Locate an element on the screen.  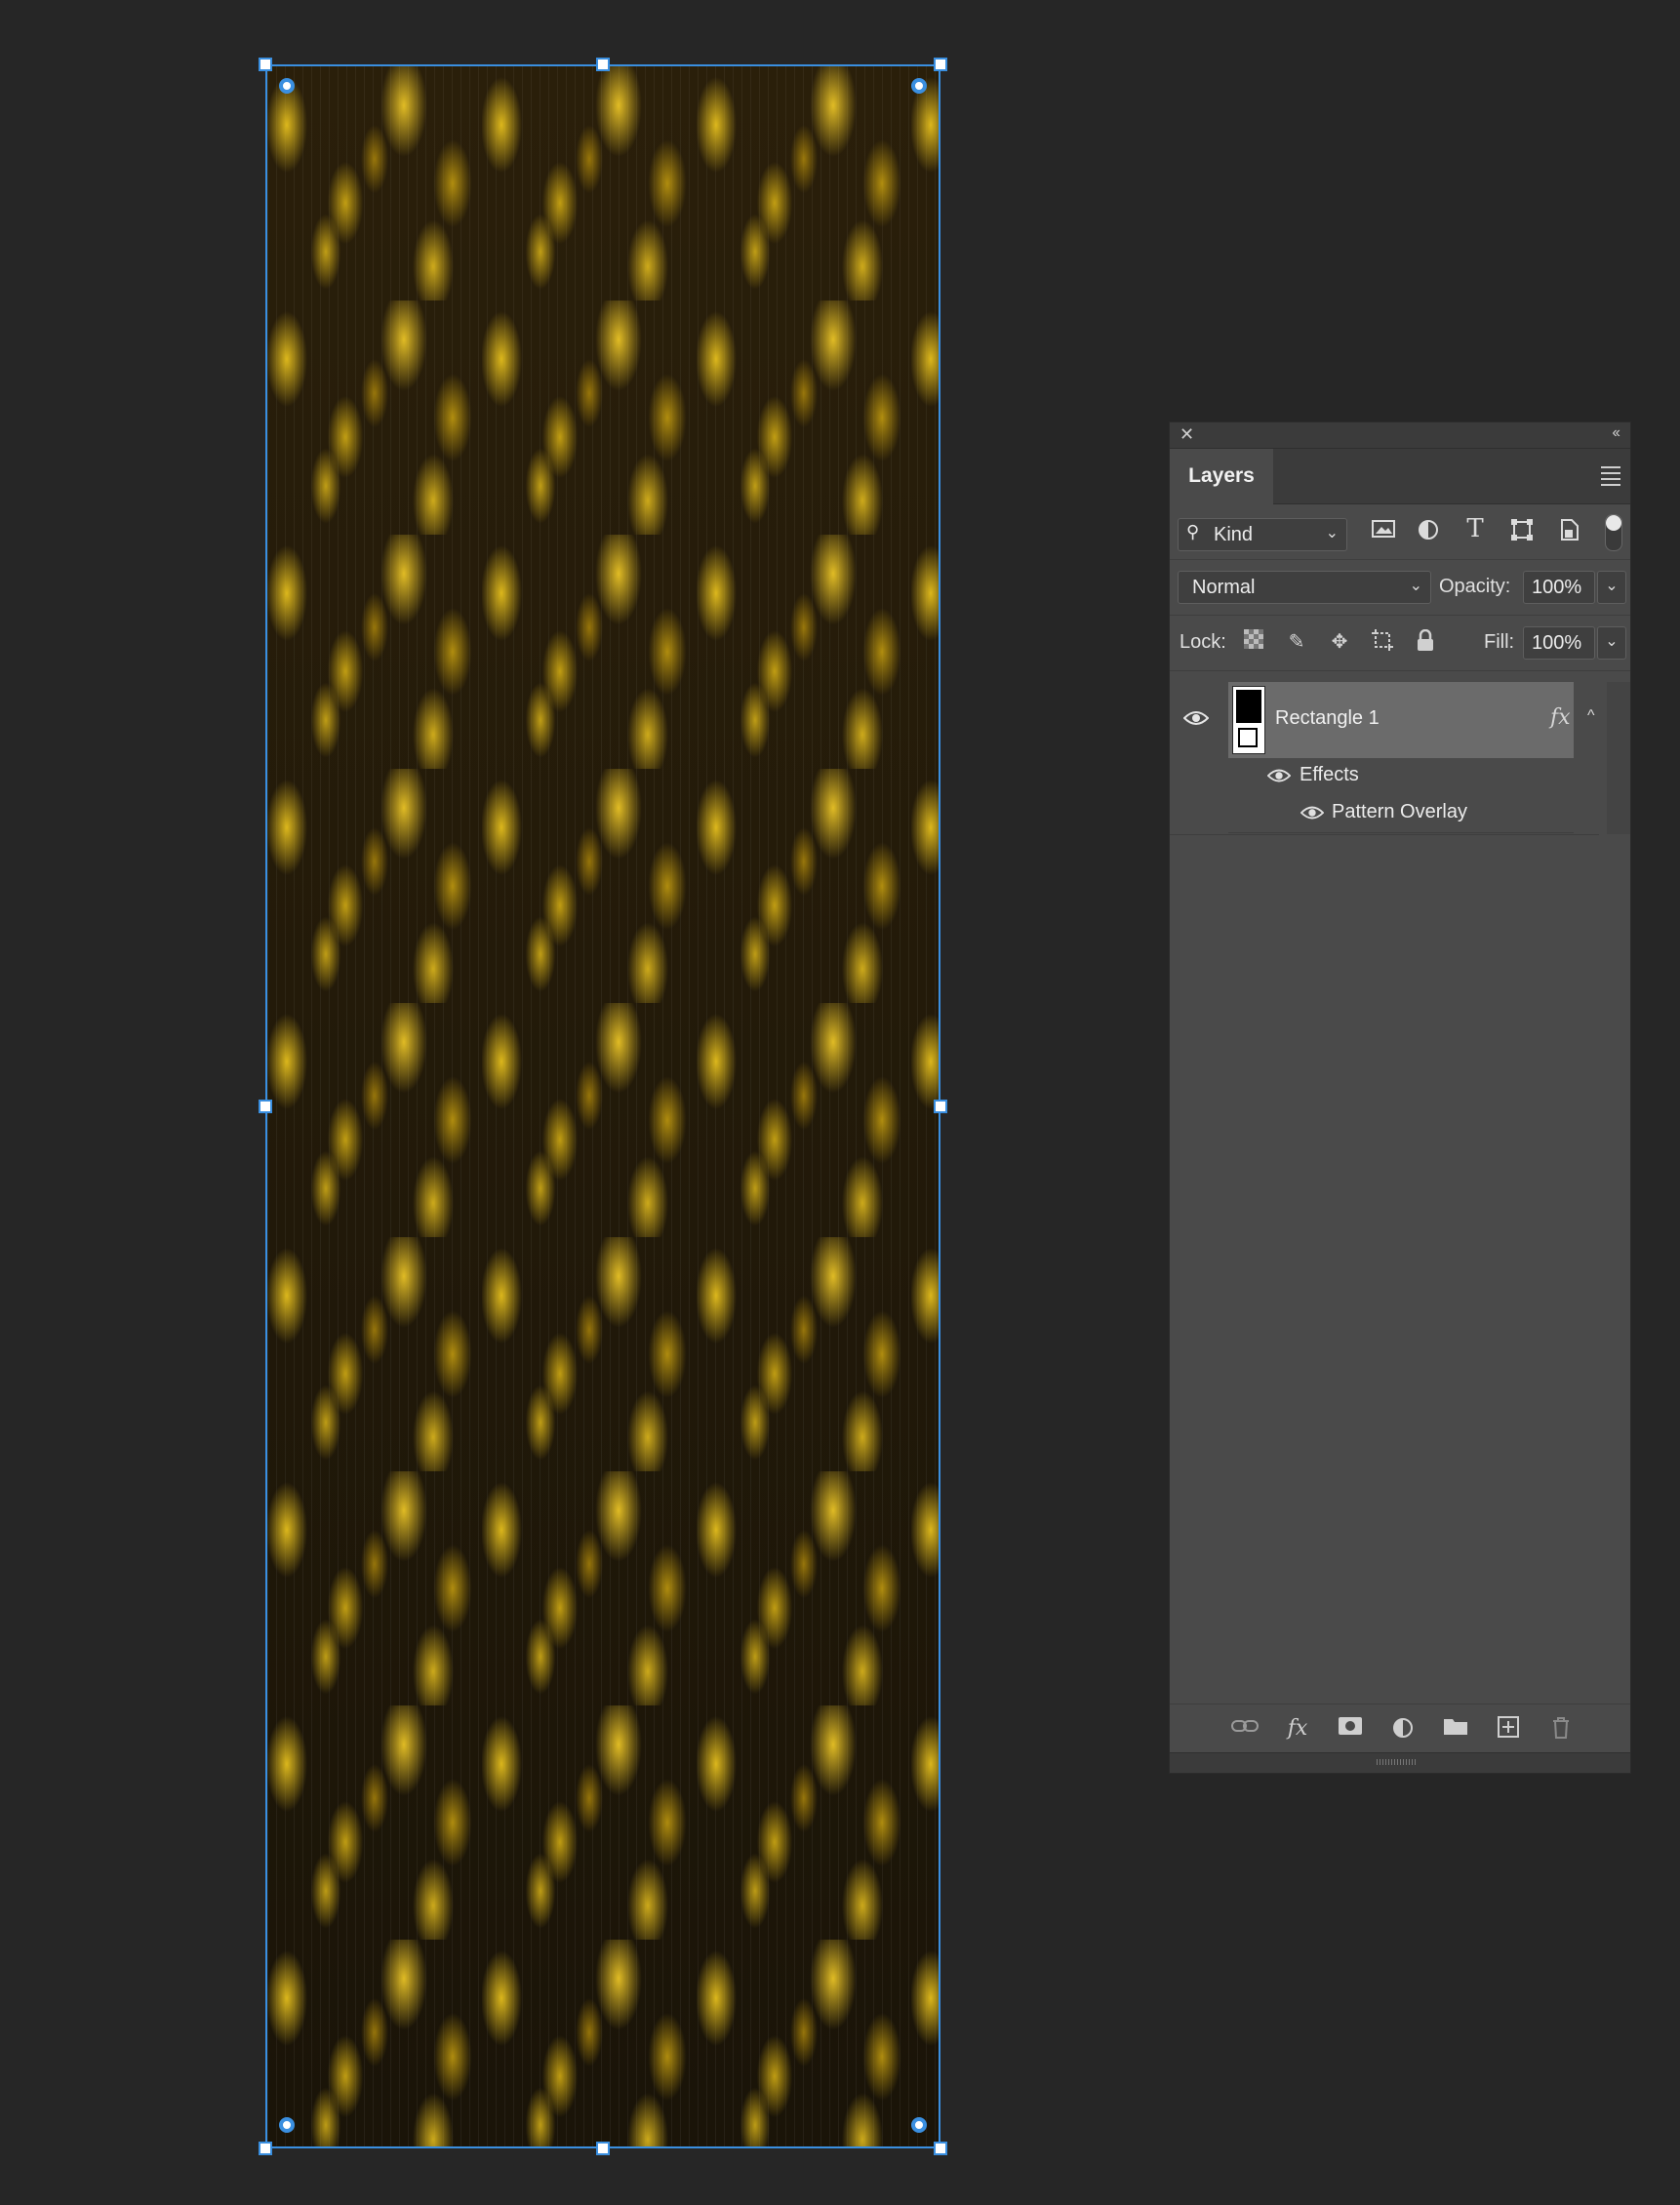
pixel-layer-filter-icon is located at coordinates (1383, 532).